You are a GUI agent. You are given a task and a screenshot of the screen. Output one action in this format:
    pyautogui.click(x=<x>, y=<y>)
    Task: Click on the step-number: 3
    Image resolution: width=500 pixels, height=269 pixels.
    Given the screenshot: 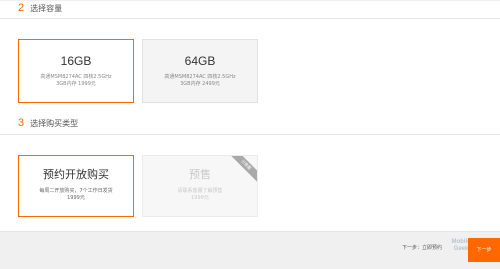 What is the action you would take?
    pyautogui.click(x=21, y=123)
    